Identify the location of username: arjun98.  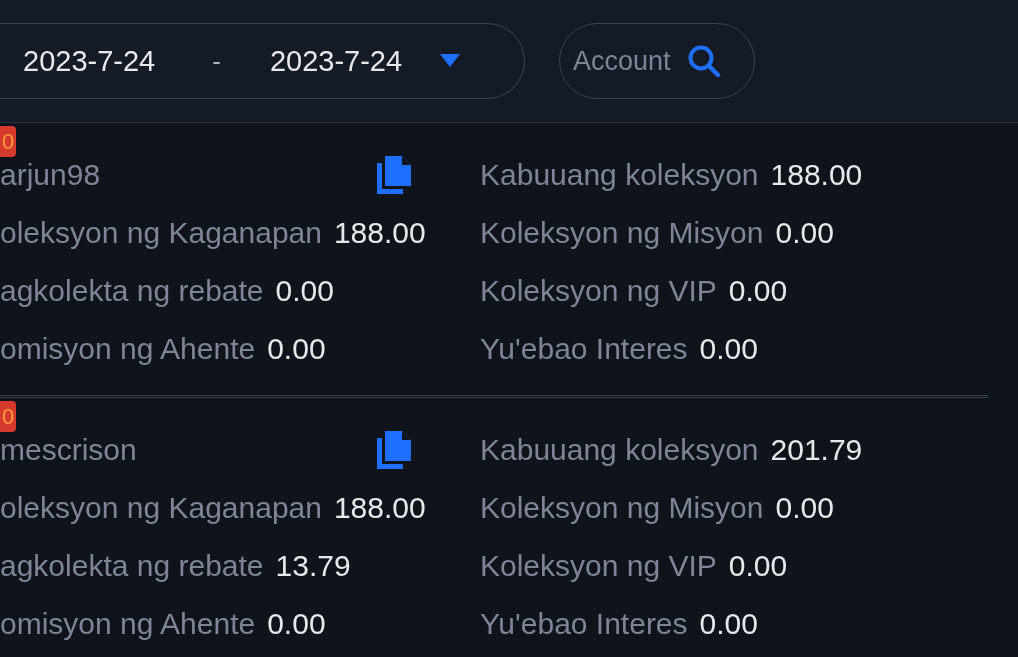
(50, 175).